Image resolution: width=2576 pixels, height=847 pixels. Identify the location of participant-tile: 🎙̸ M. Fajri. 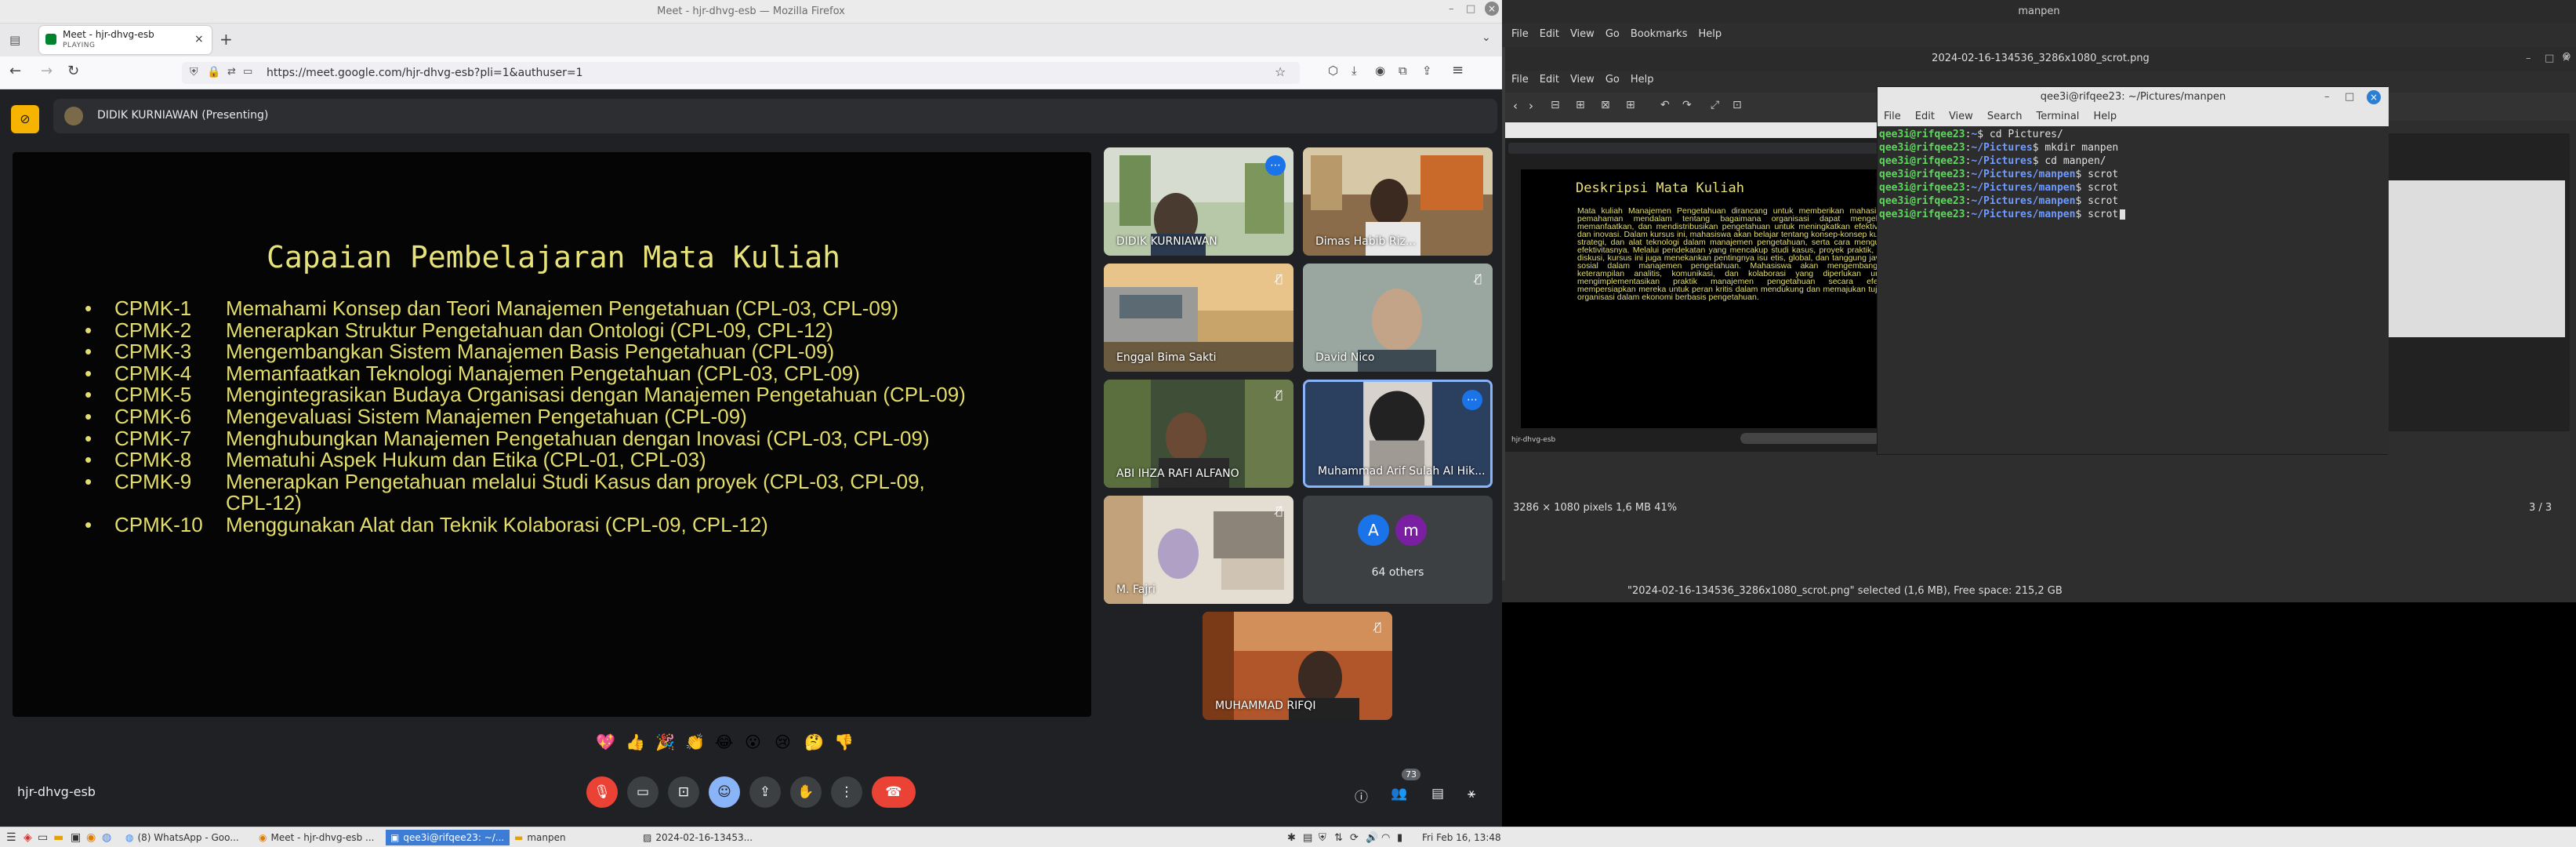
(1198, 550).